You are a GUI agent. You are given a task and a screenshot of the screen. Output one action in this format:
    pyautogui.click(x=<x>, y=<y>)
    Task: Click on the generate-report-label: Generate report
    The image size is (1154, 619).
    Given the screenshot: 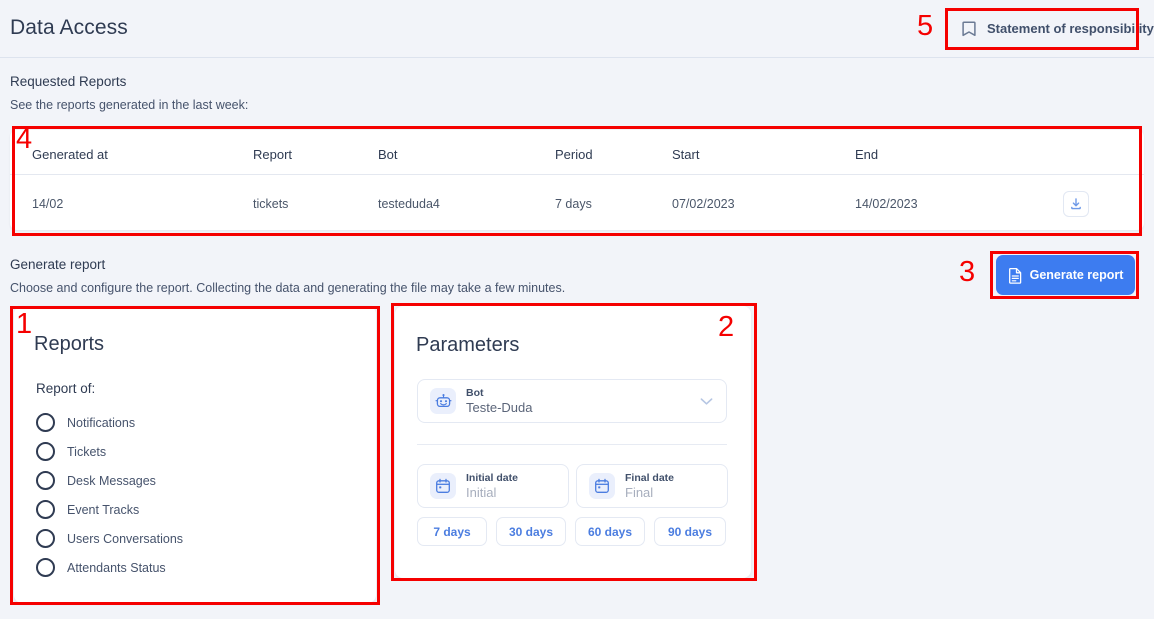 What is the action you would take?
    pyautogui.click(x=1076, y=275)
    